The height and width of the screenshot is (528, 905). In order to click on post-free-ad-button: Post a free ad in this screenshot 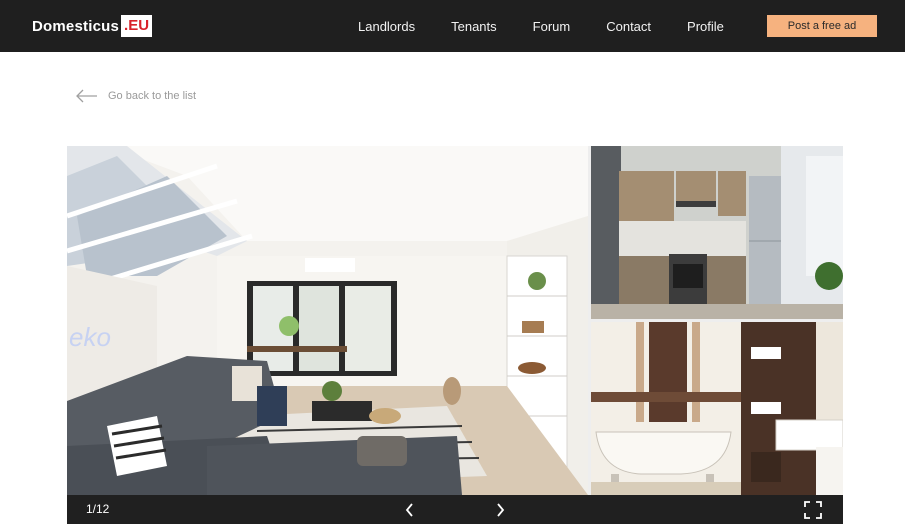, I will do `click(822, 26)`.